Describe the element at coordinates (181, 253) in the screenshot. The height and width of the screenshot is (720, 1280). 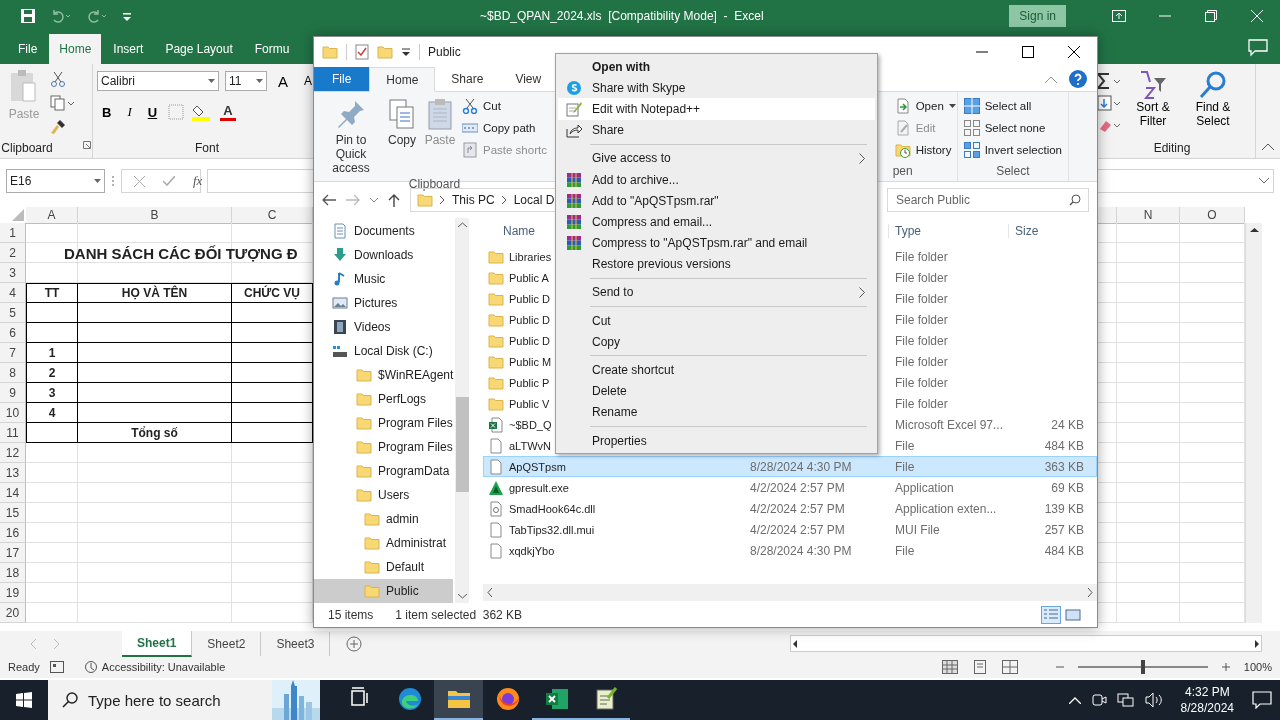
I see `sheet-title: DANH SÁCH CÁC ĐỐI TƯỢNG Đ` at that location.